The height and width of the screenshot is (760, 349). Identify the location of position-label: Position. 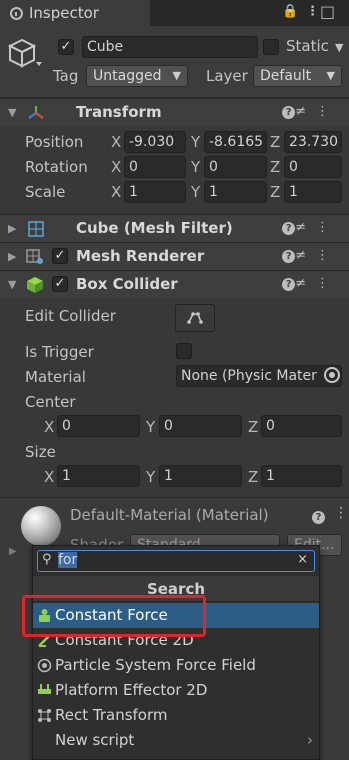
(54, 142).